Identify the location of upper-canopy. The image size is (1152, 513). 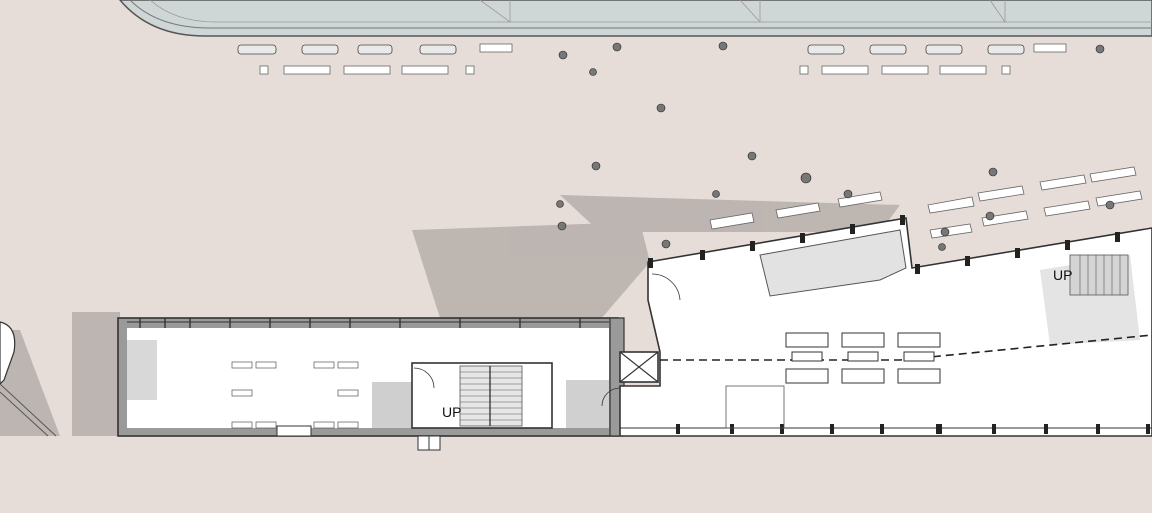
(635, 18).